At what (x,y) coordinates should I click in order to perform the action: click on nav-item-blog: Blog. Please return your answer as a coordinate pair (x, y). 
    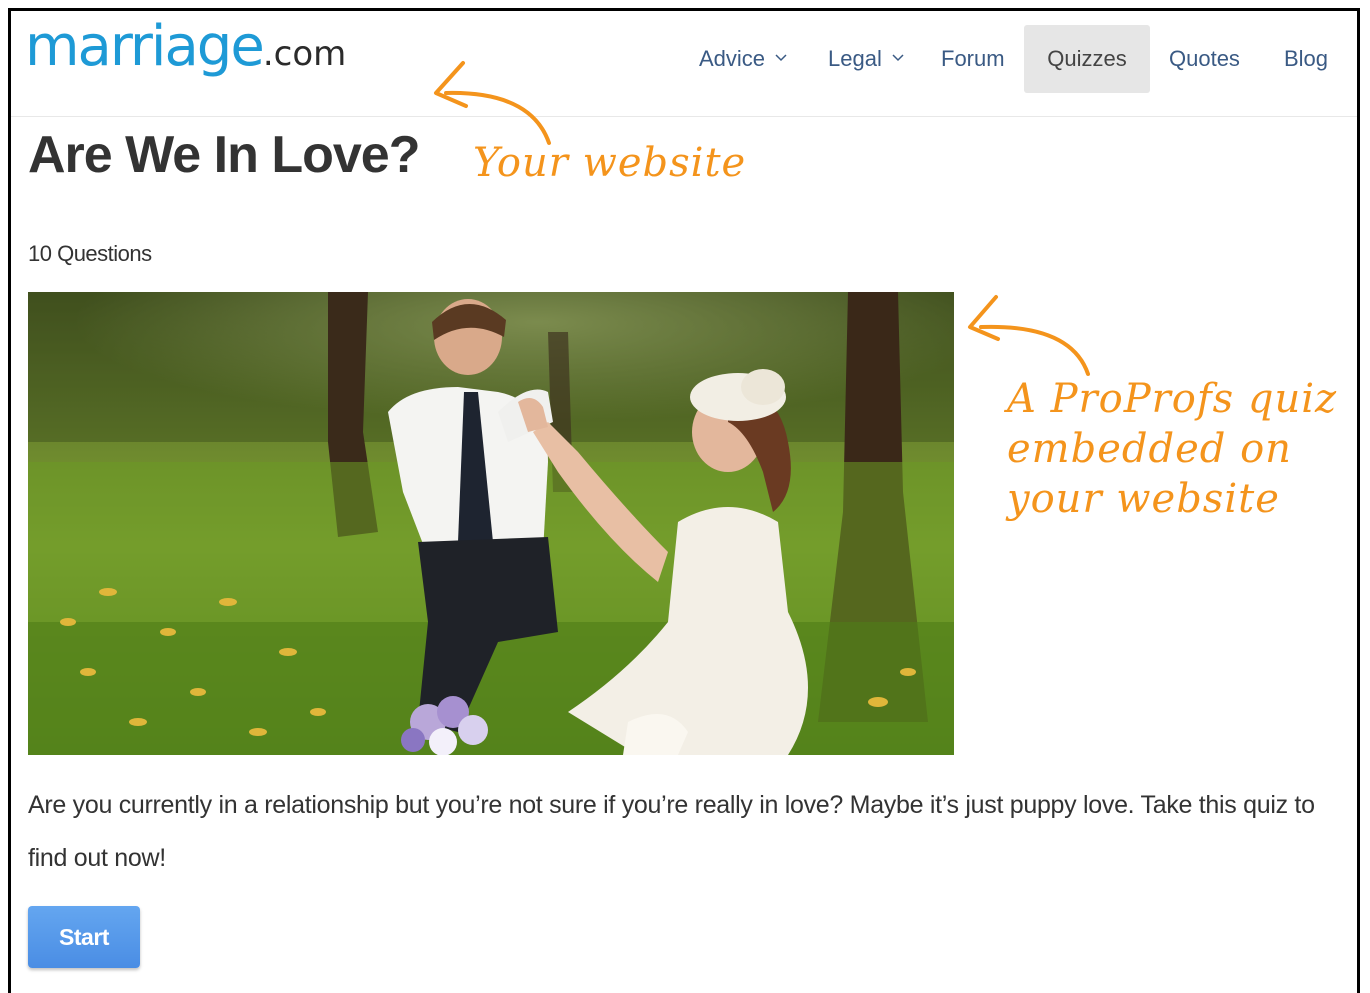
    Looking at the image, I should click on (1306, 59).